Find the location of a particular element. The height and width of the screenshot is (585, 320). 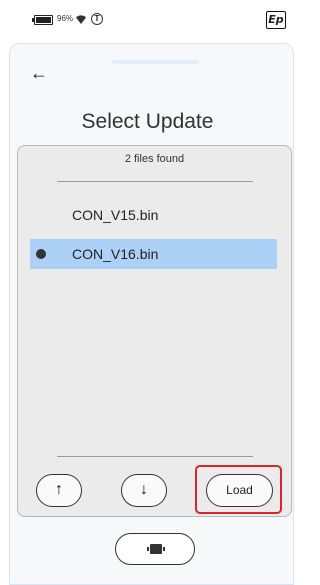

token-icon: T is located at coordinates (97, 19).